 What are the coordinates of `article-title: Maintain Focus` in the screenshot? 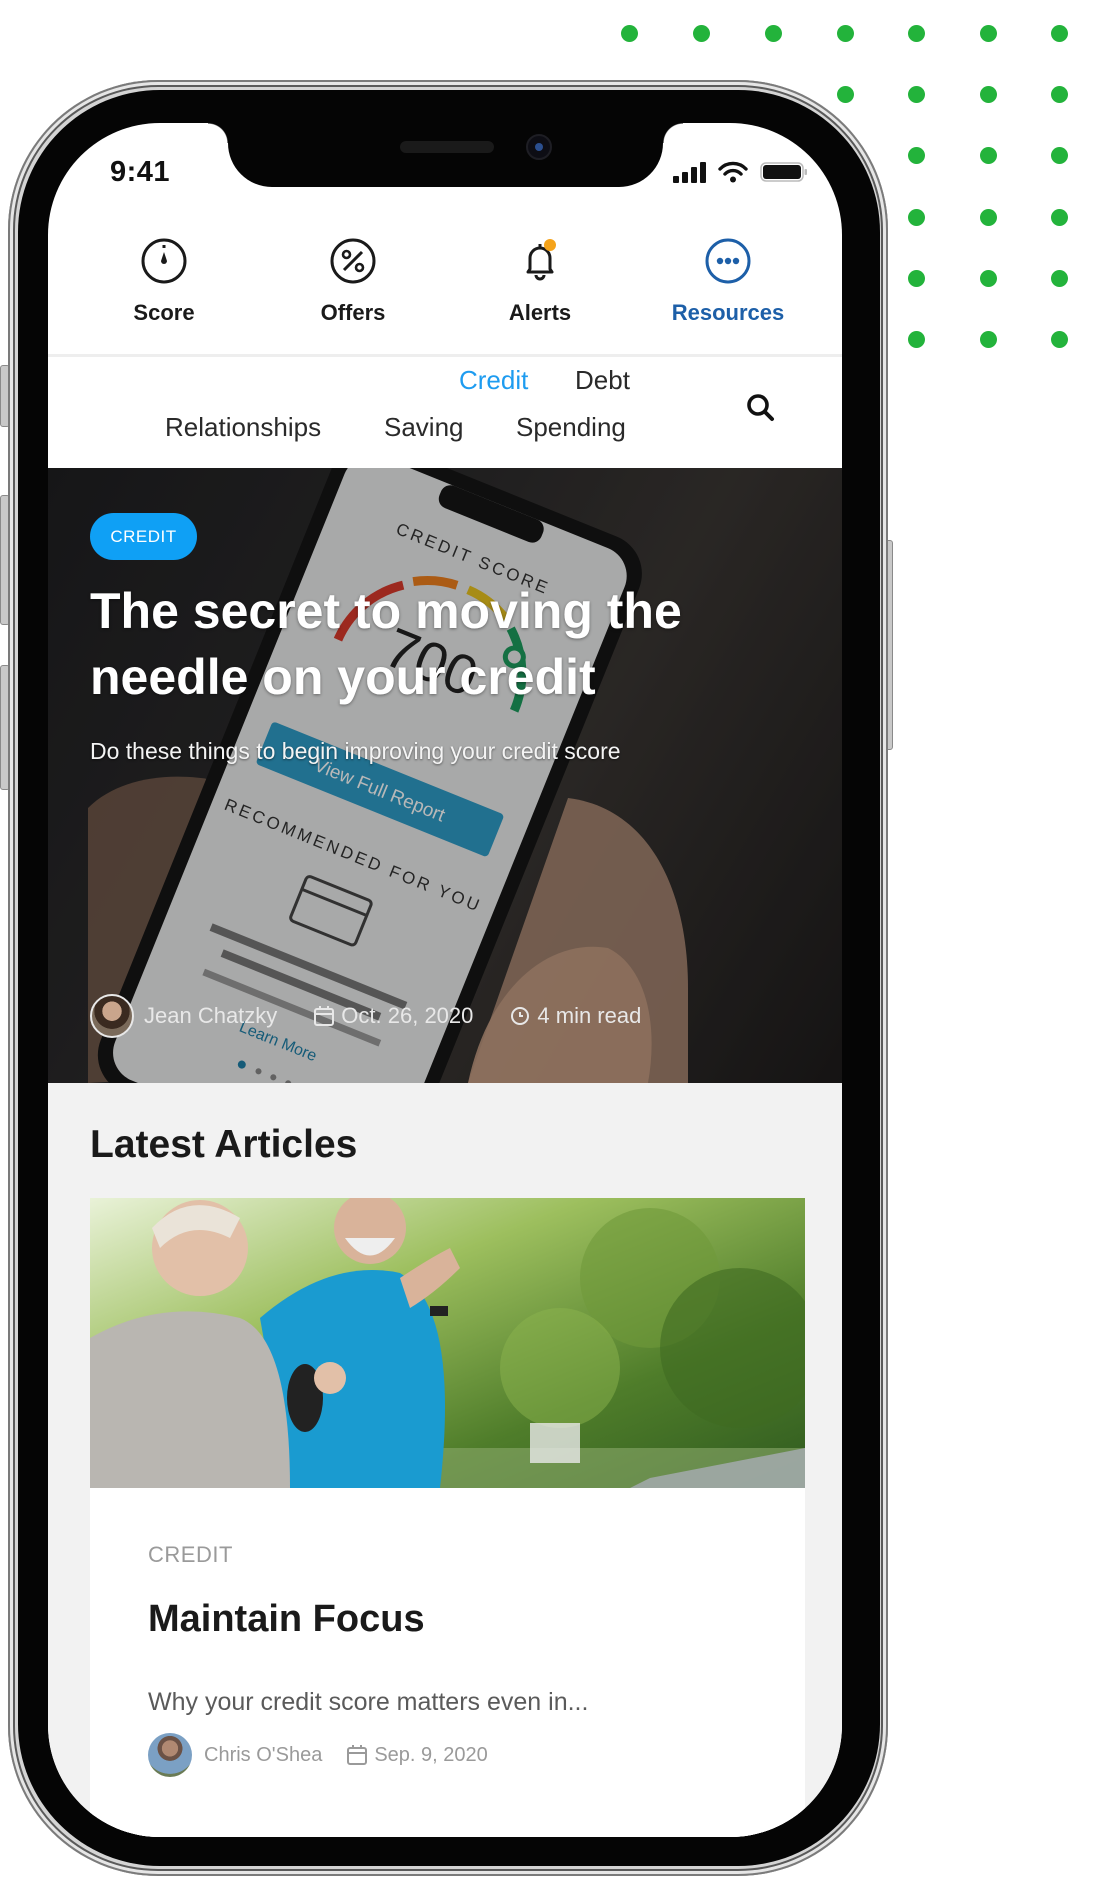 It's located at (286, 1619).